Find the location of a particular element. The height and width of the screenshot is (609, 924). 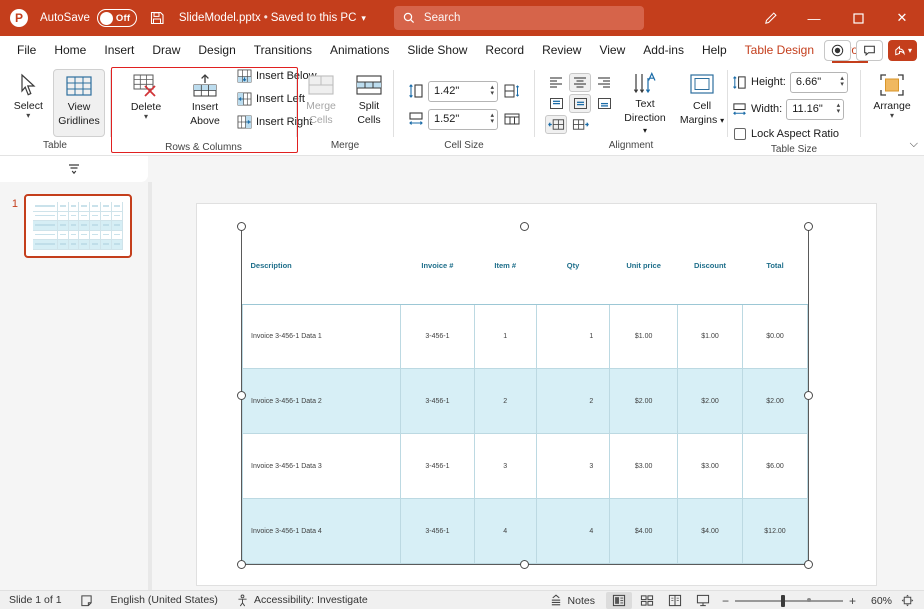

align-center-button is located at coordinates (580, 82).